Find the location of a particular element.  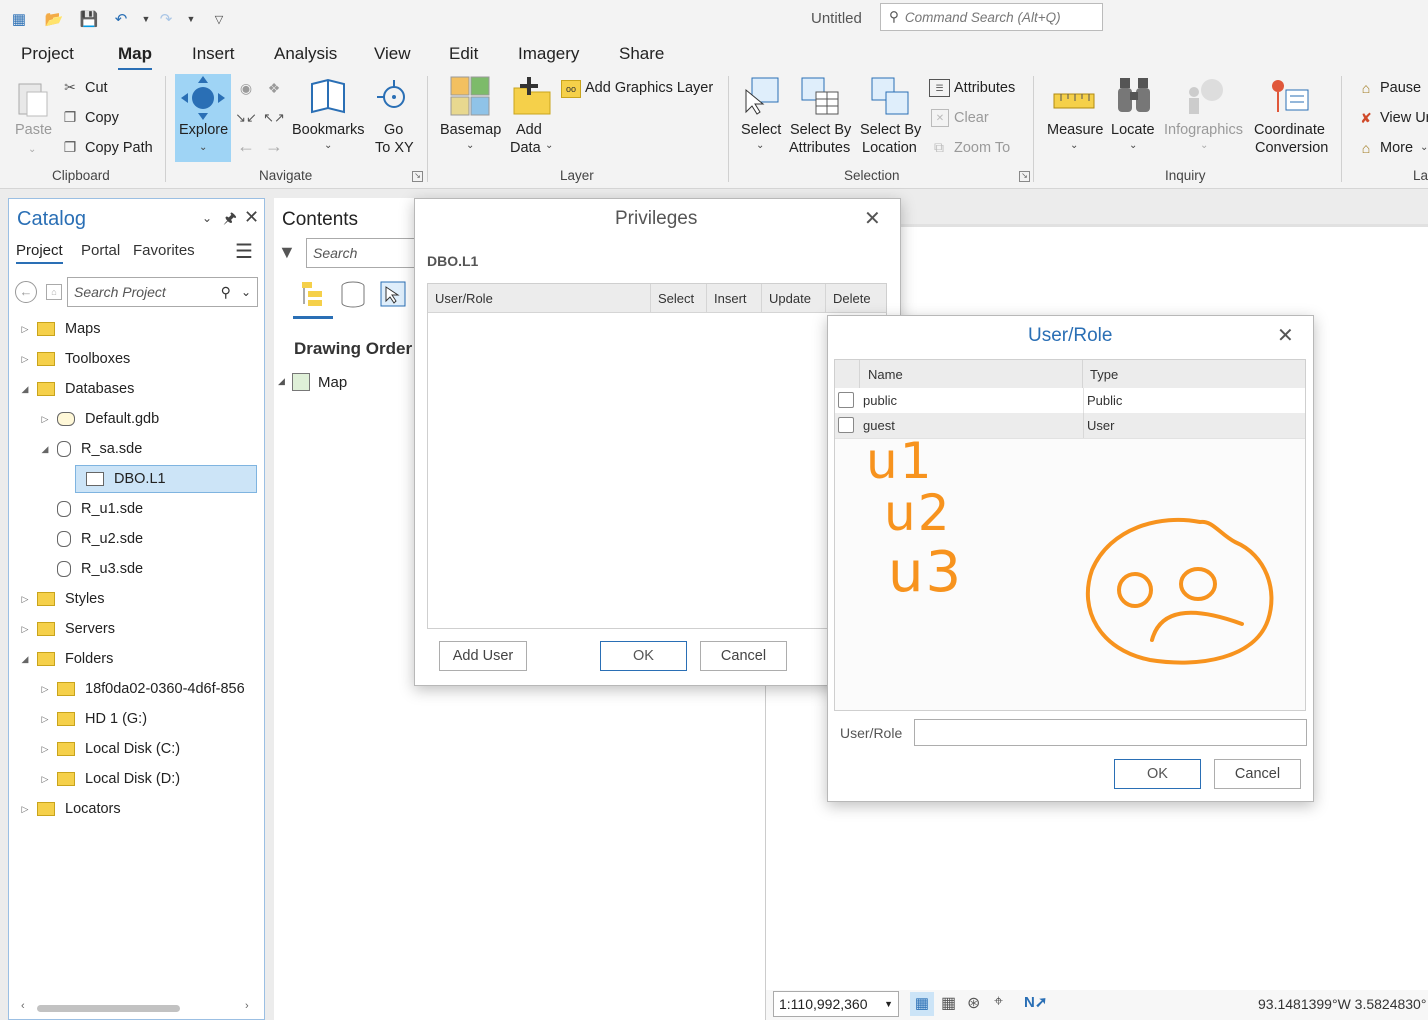

infographics-button: Infographics is located at coordinates (1203, 130).